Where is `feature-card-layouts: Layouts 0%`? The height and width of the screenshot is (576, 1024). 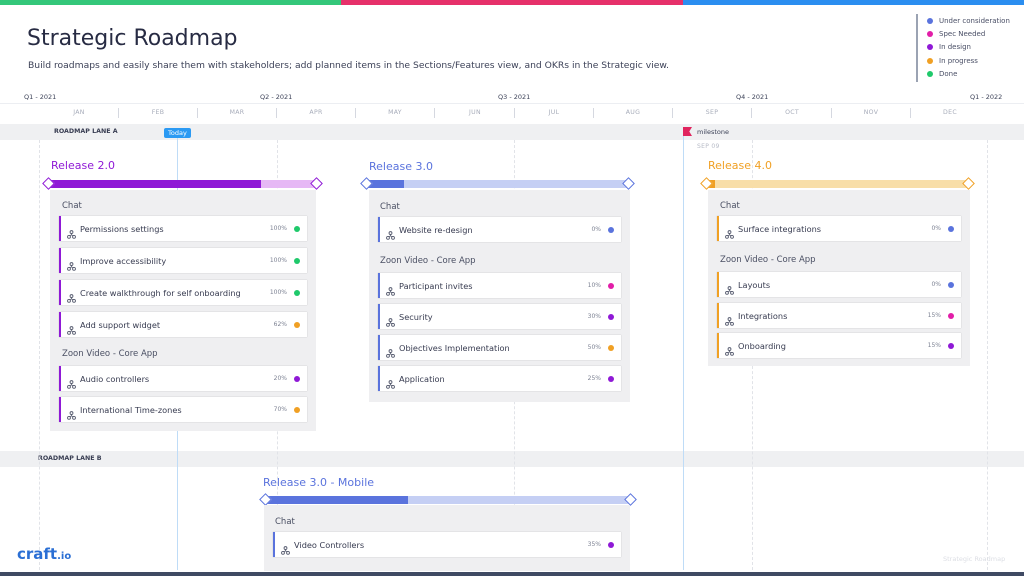
feature-card-layouts: Layouts 0% is located at coordinates (839, 284).